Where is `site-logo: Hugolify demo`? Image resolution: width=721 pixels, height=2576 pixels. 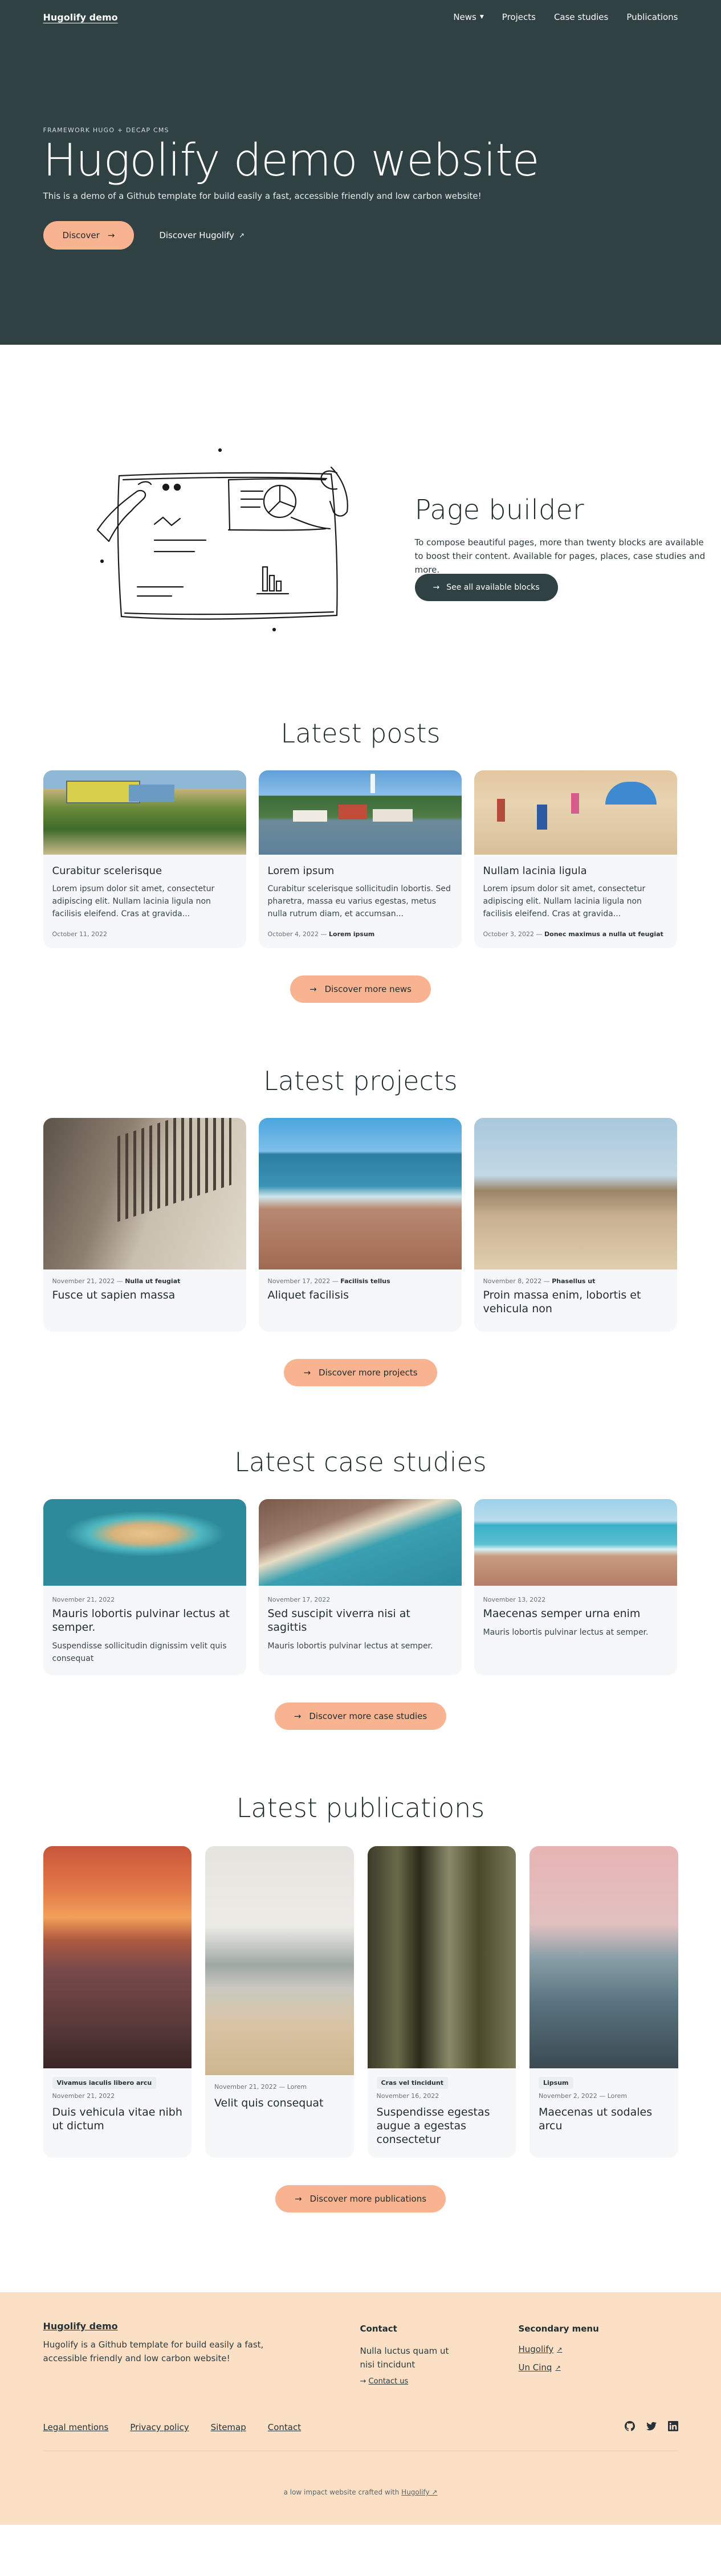
site-logo: Hugolify demo is located at coordinates (81, 17).